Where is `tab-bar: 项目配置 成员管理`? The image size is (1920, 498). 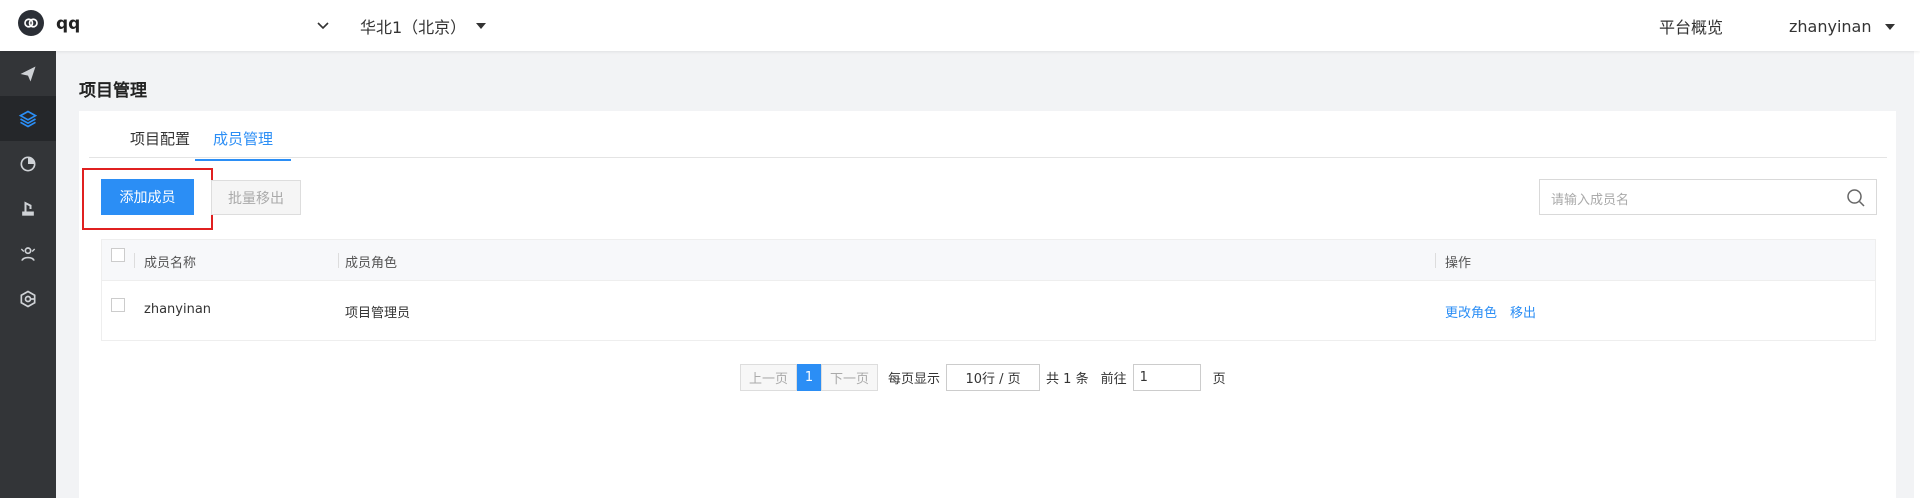
tab-bar: 项目配置 成员管理 is located at coordinates (988, 136).